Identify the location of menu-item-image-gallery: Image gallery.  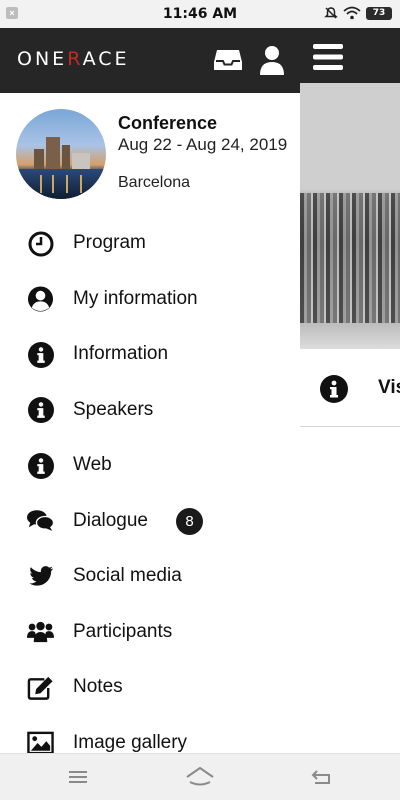
(150, 734).